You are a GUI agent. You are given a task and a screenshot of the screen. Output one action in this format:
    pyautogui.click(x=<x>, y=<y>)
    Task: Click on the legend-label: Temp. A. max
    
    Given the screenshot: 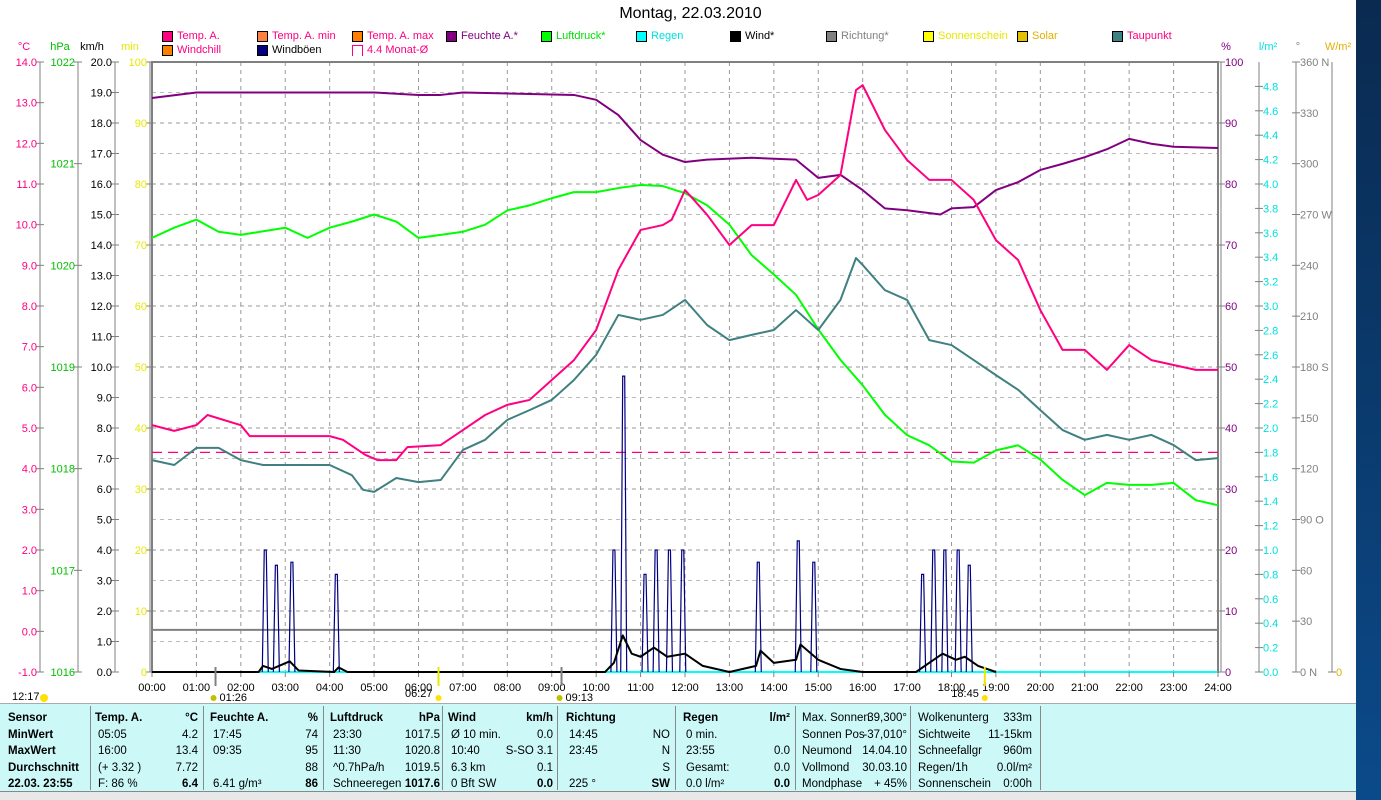 What is the action you would take?
    pyautogui.click(x=400, y=36)
    